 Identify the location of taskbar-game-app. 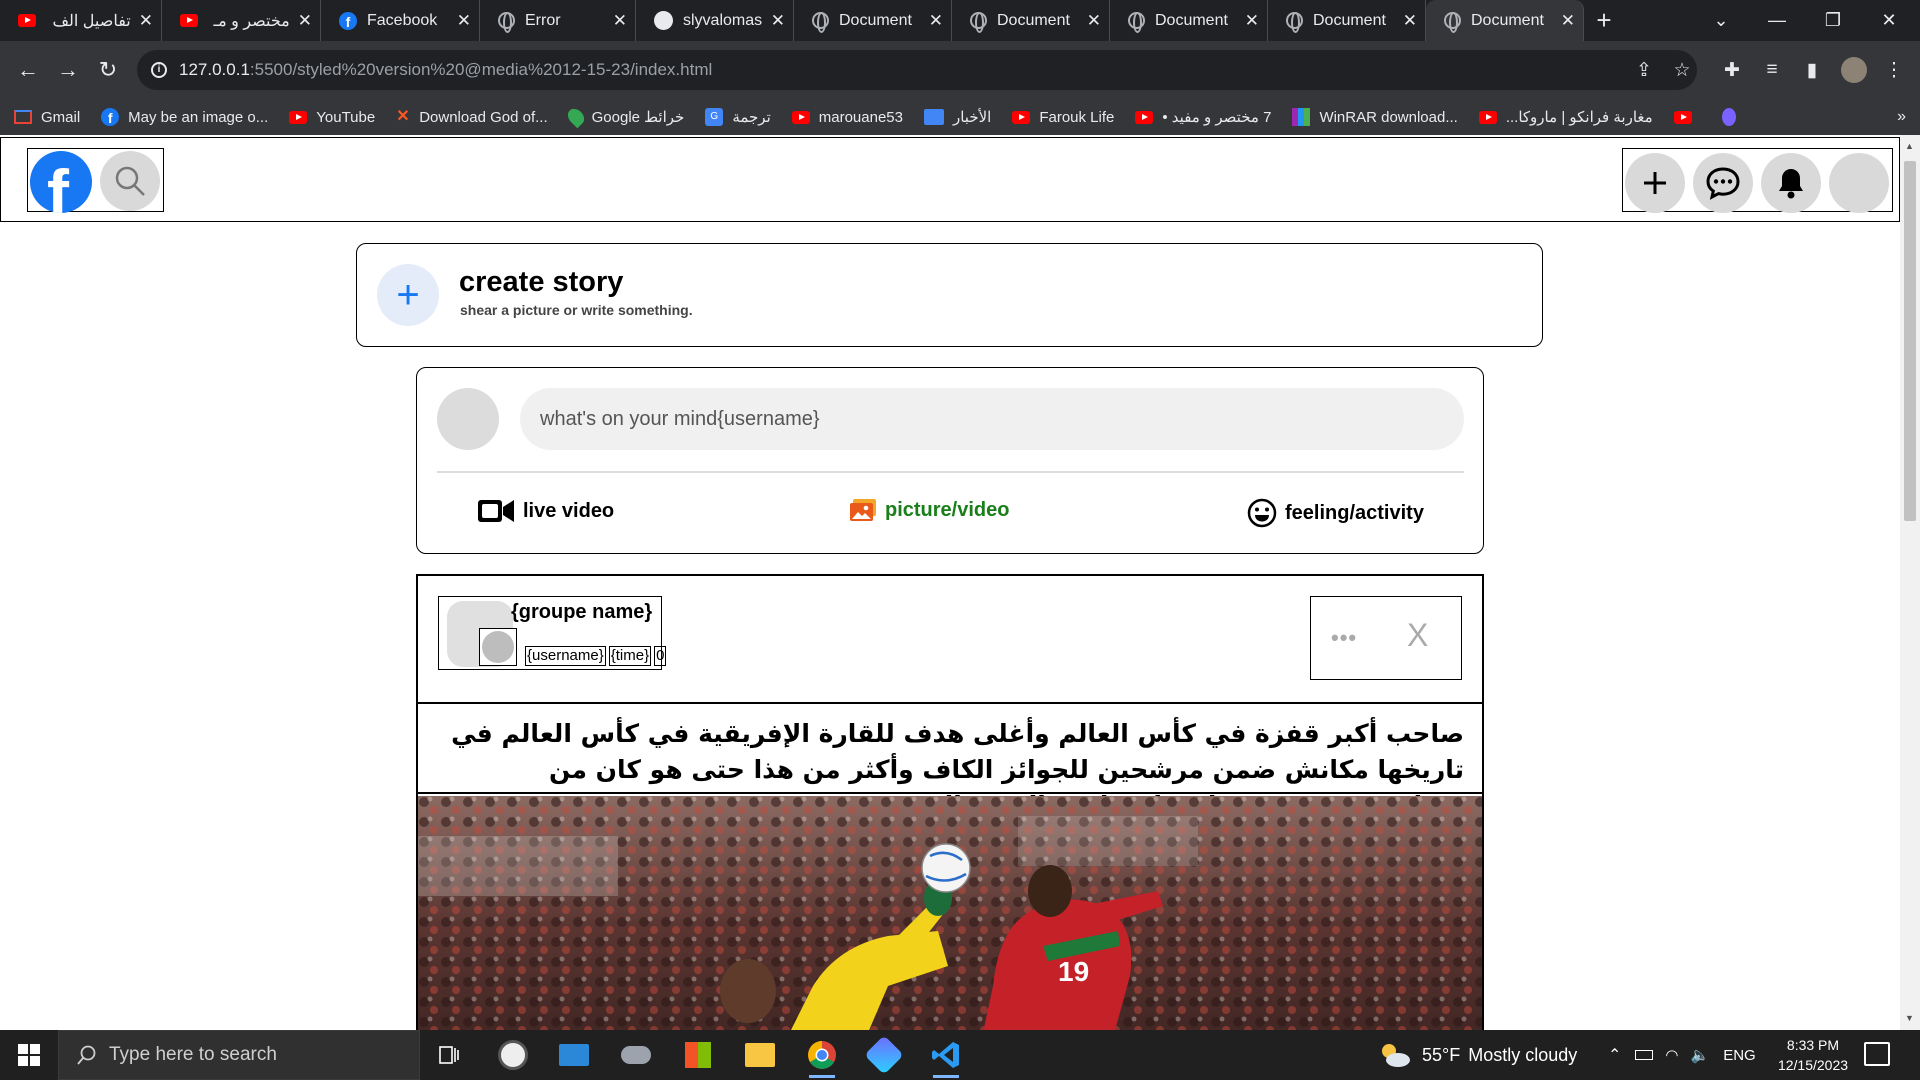
(636, 1055).